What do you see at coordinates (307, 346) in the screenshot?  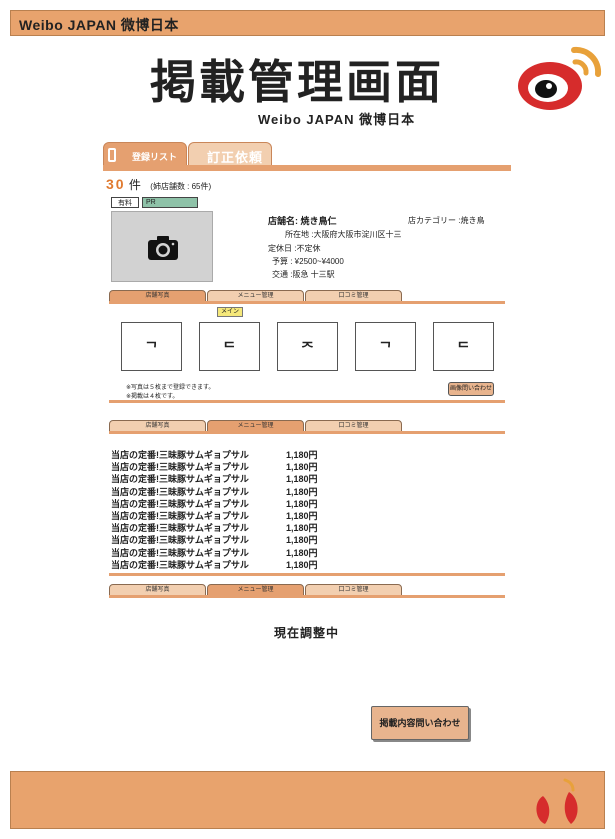 I see `photo-thumb: ᄌ` at bounding box center [307, 346].